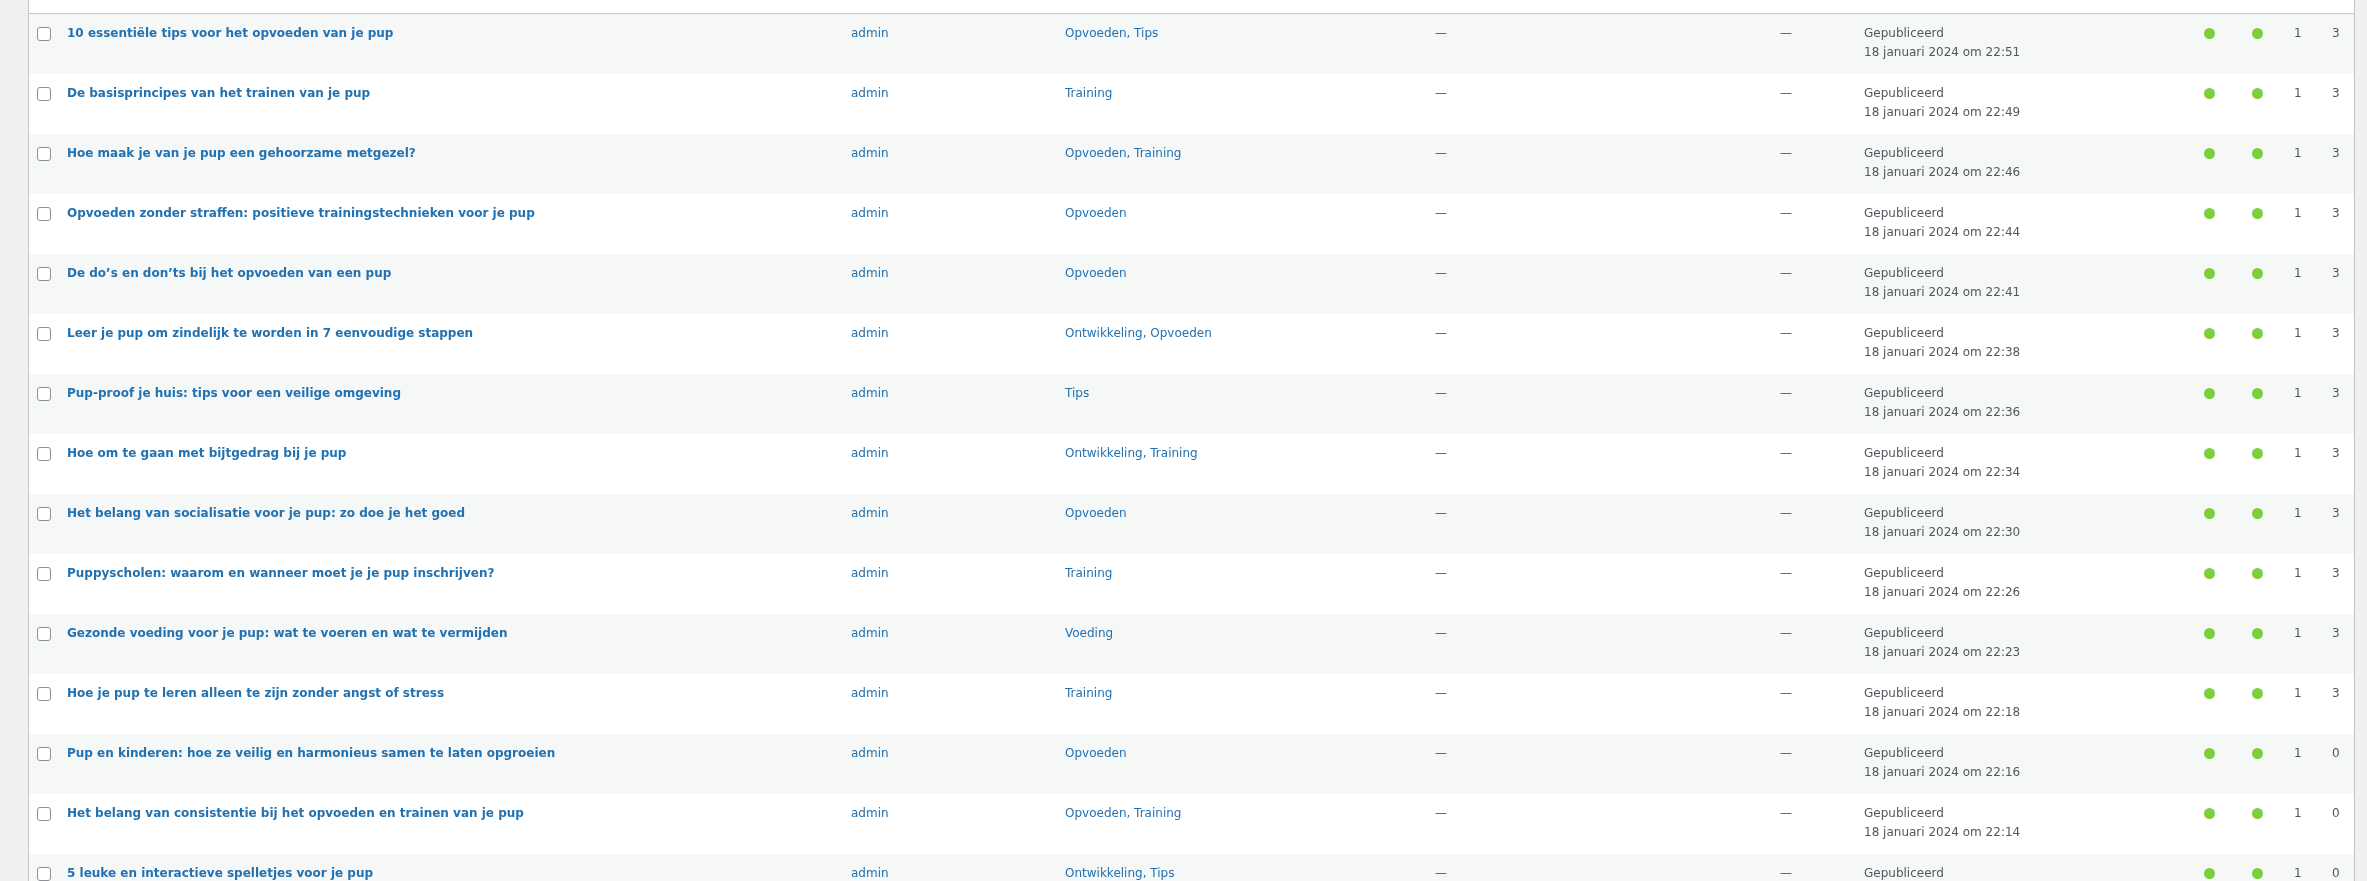 This screenshot has width=2367, height=881. Describe the element at coordinates (1138, 333) in the screenshot. I see `category-links: Ontwikkeling, Opvoeden` at that location.